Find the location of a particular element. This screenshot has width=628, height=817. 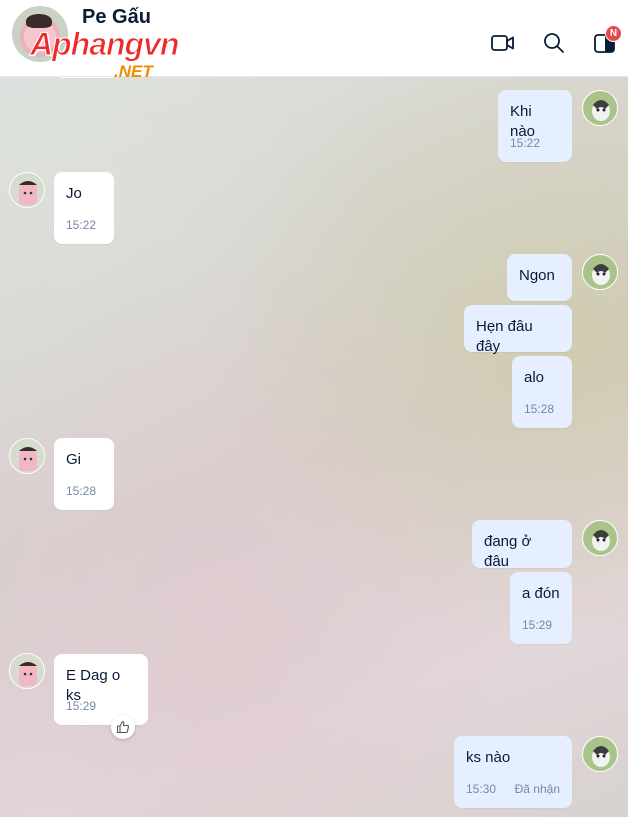

message-text: alo is located at coordinates (534, 377).